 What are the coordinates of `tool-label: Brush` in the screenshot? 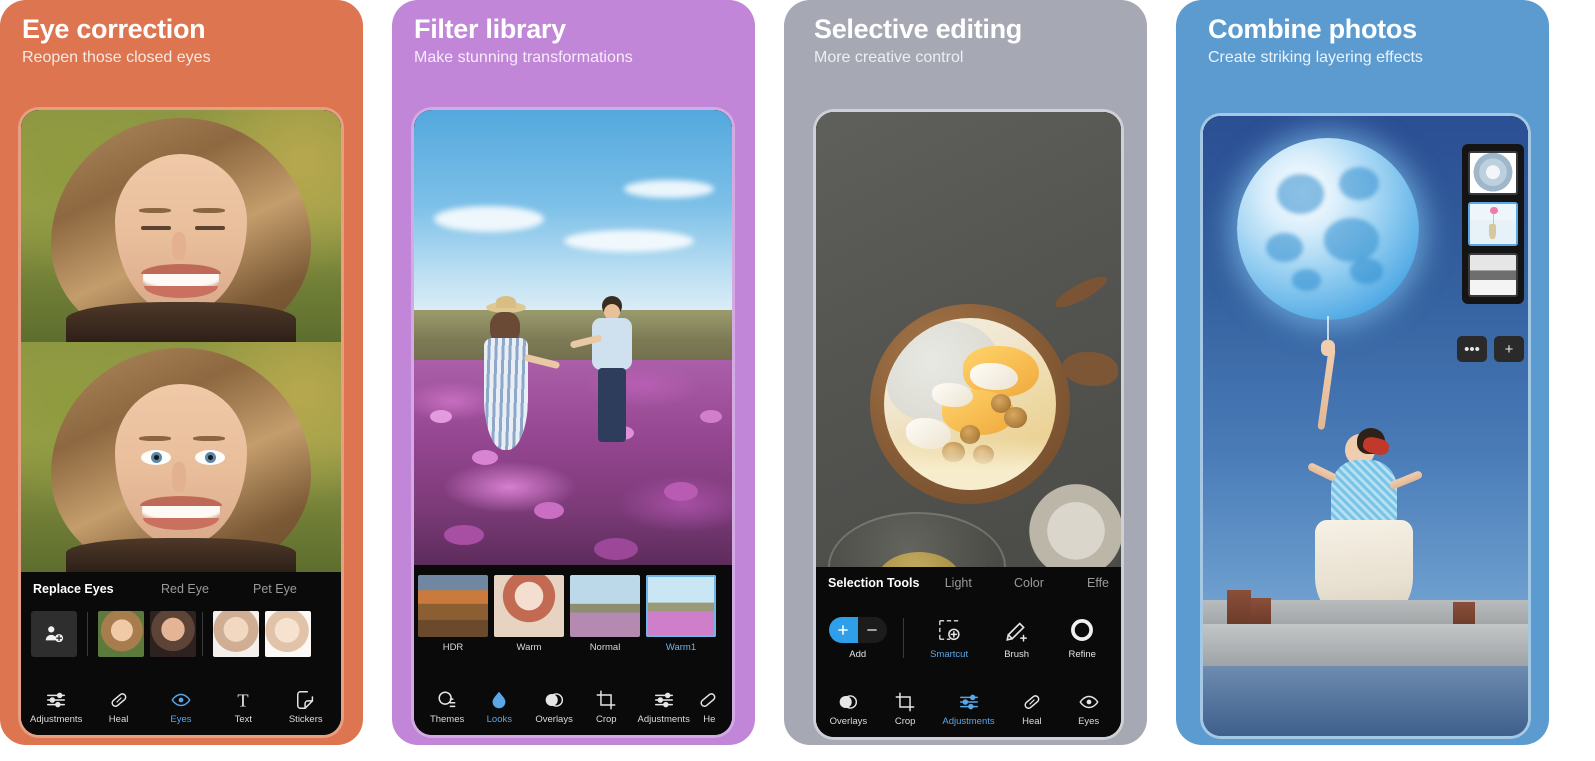 It's located at (1017, 654).